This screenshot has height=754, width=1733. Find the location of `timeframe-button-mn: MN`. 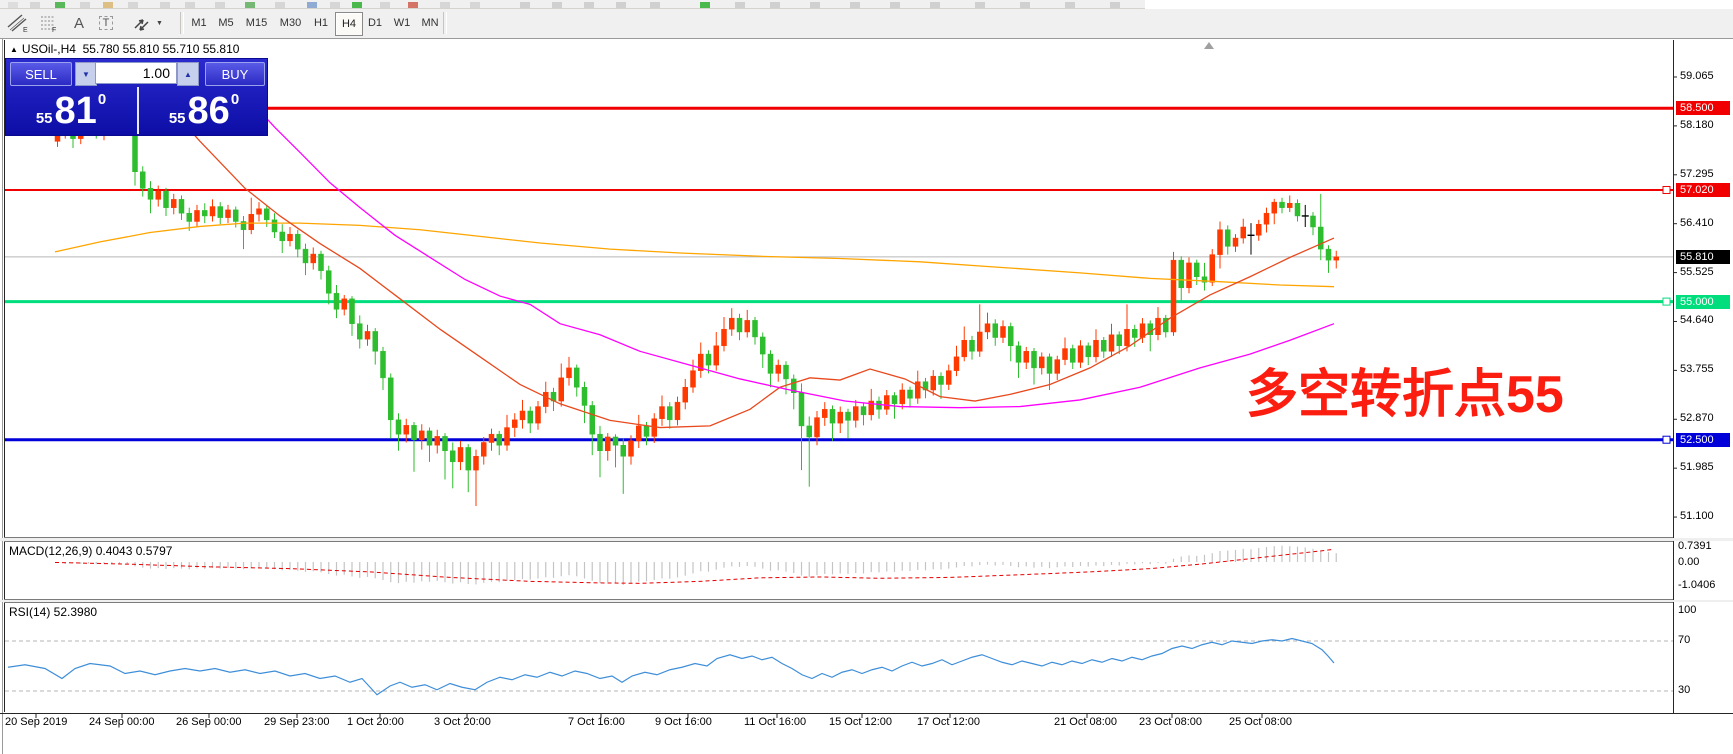

timeframe-button-mn: MN is located at coordinates (430, 23).